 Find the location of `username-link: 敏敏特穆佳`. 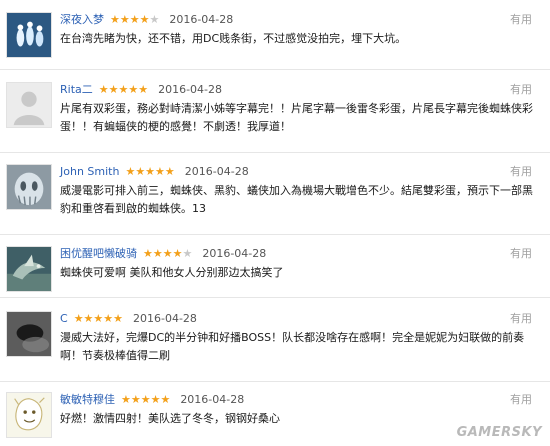

username-link: 敏敏特穆佳 is located at coordinates (87, 399).